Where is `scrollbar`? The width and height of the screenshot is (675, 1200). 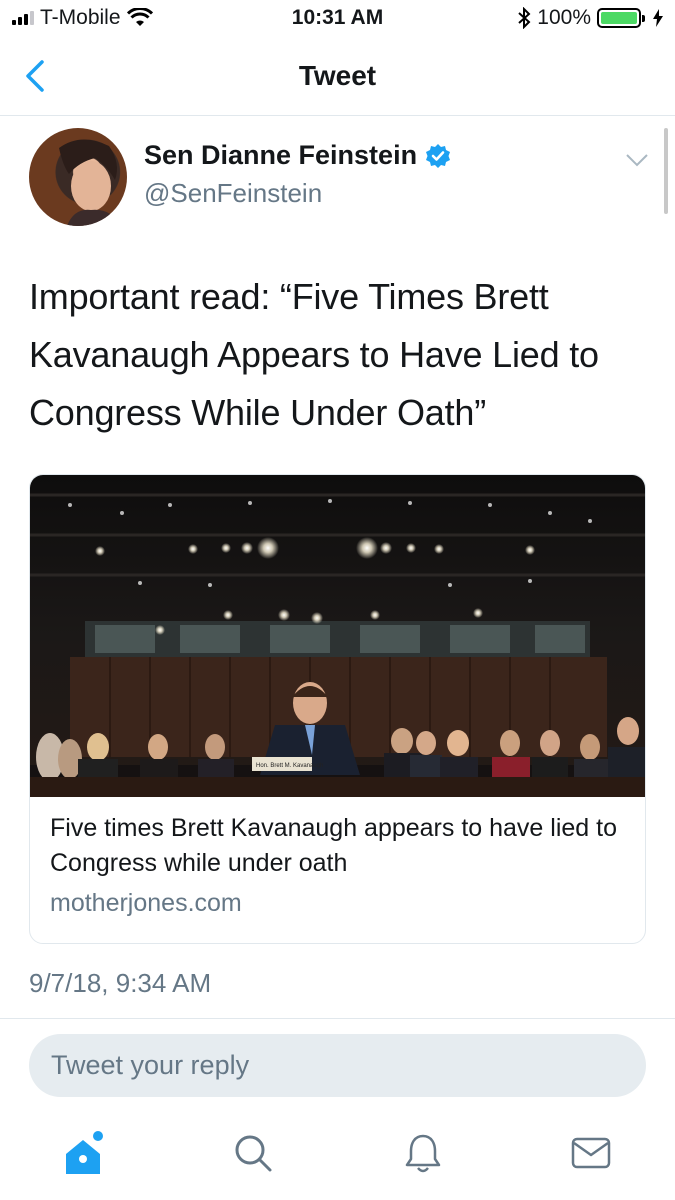
scrollbar is located at coordinates (666, 171).